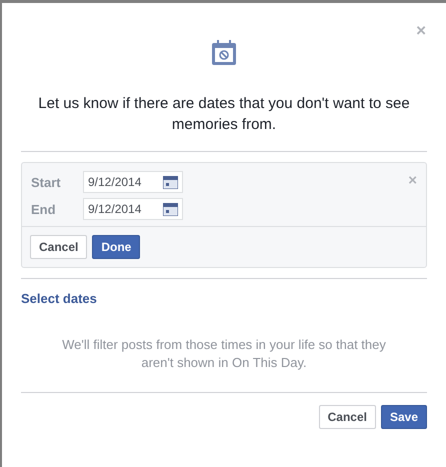 Image resolution: width=446 pixels, height=467 pixels. Describe the element at coordinates (46, 182) in the screenshot. I see `field-label: Start` at that location.